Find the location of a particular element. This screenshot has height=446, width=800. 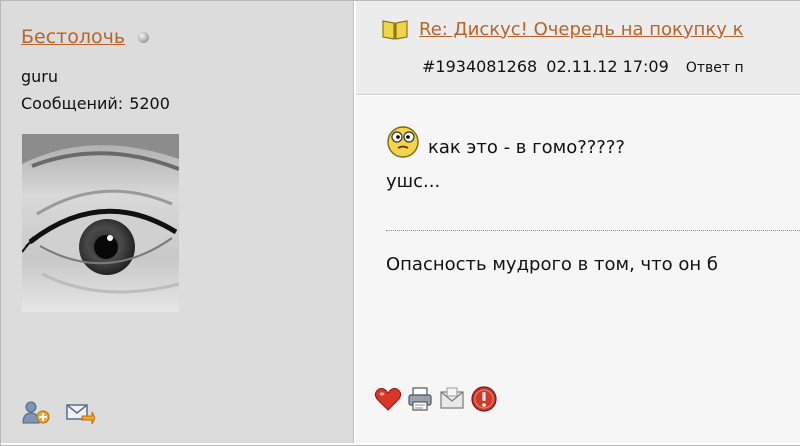

author-name-link: Бестолочь is located at coordinates (73, 37).